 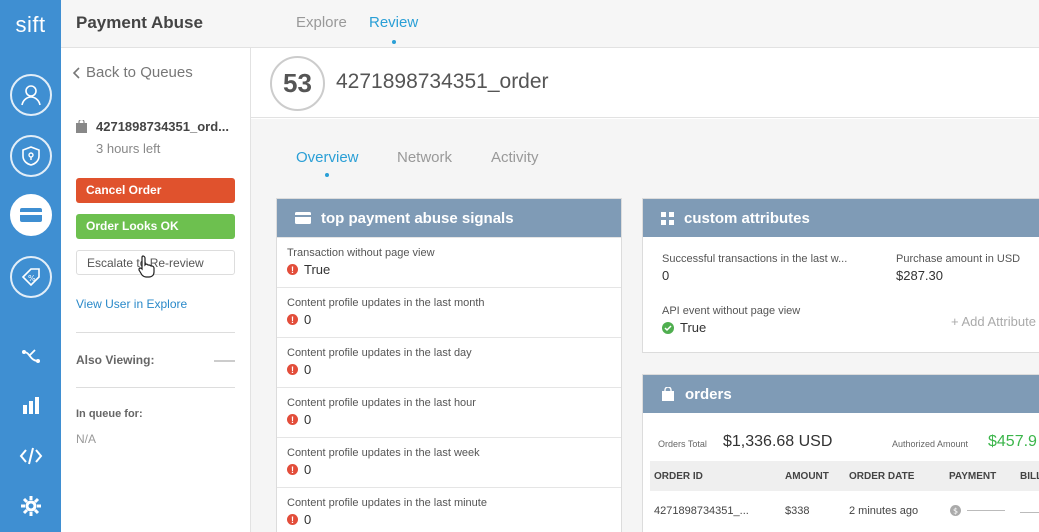 I want to click on payment-cell: $, so click(x=977, y=510).